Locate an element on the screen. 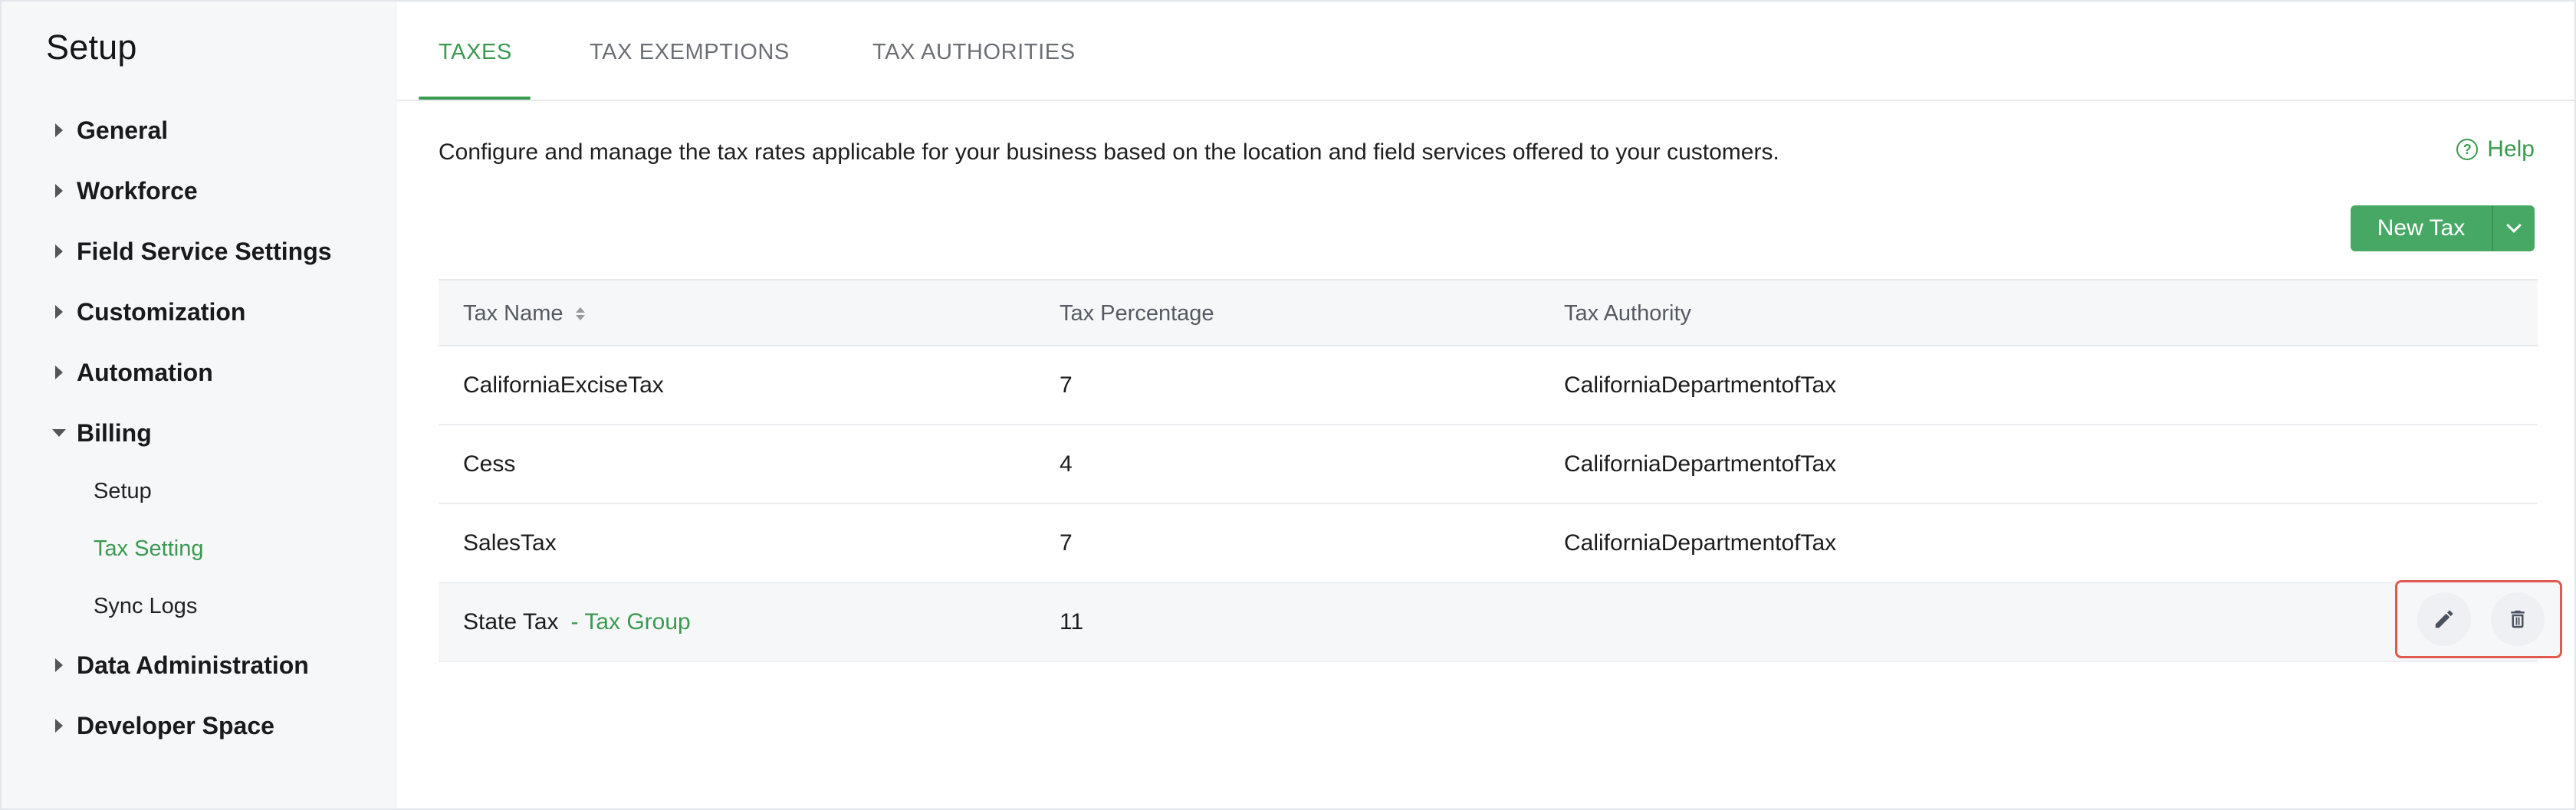  sidebar-item-label: Workforce is located at coordinates (138, 190).